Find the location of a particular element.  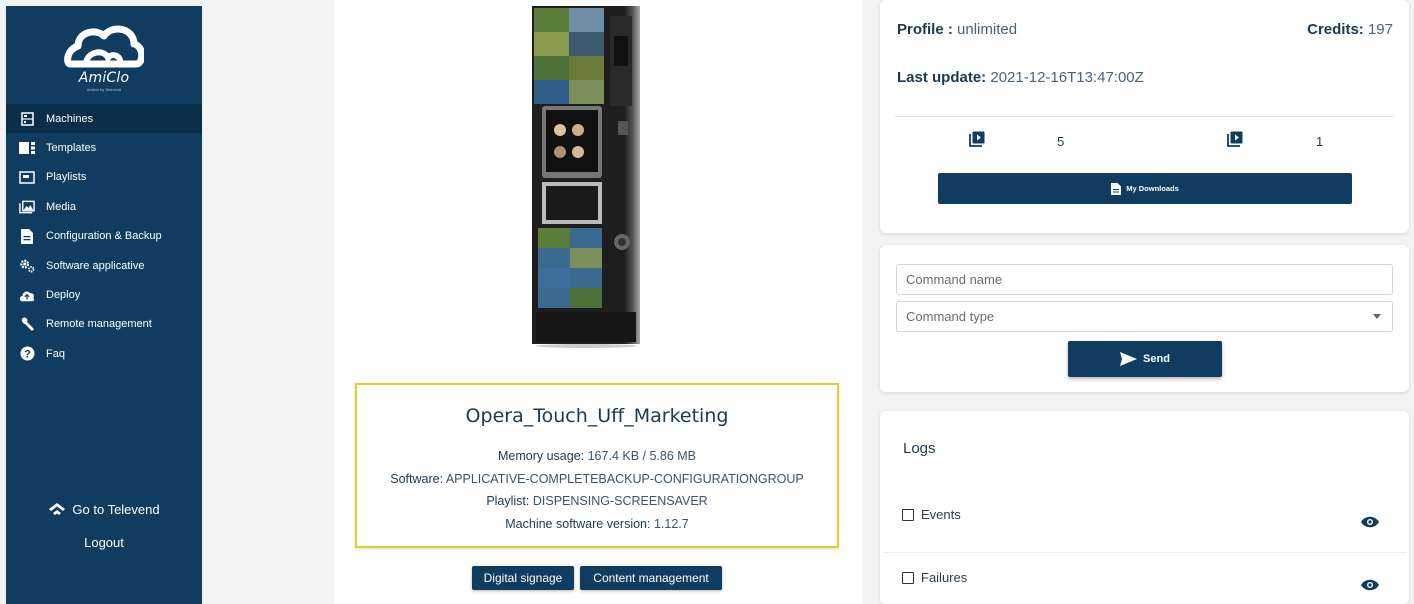

sidebar-item-label: Configuration & Backup is located at coordinates (104, 236).